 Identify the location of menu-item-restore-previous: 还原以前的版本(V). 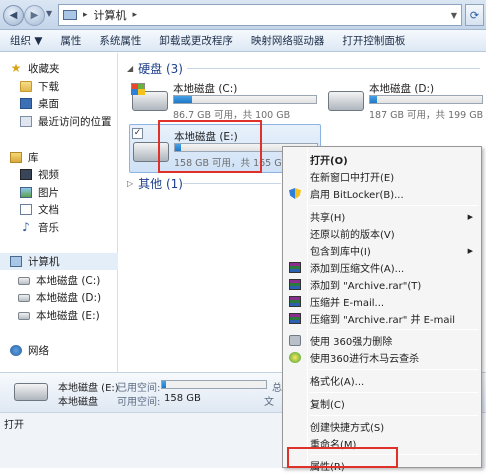
(382, 233).